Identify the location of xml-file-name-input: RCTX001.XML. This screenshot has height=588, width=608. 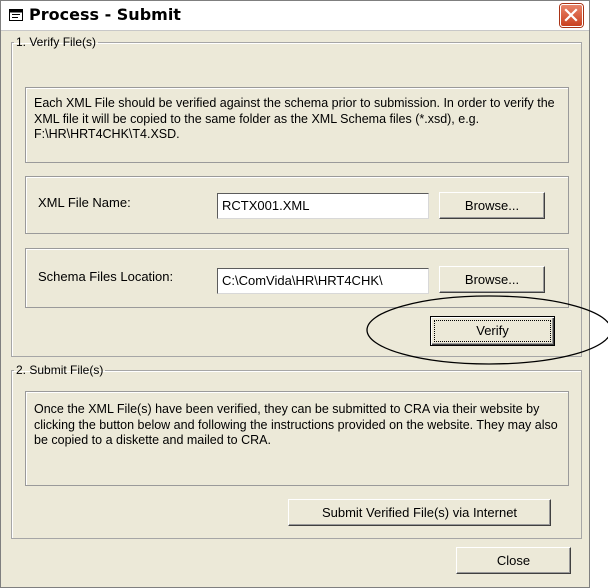
(323, 206).